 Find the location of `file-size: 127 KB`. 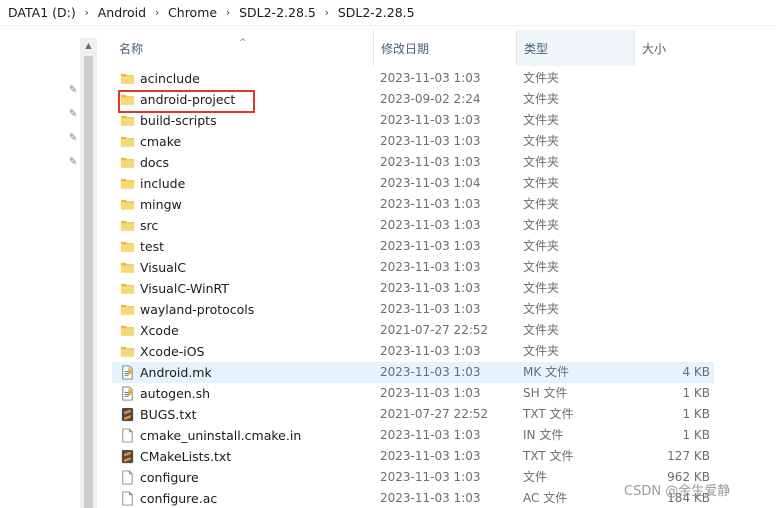

file-size: 127 KB is located at coordinates (688, 456).